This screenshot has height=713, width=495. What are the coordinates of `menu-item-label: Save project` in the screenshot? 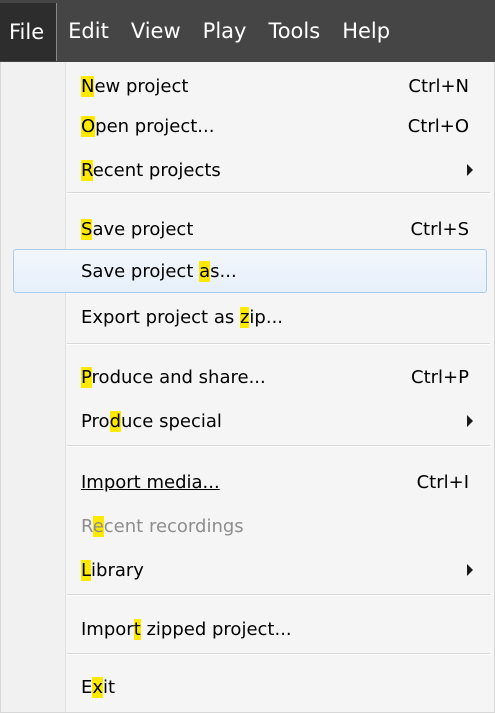 It's located at (137, 229).